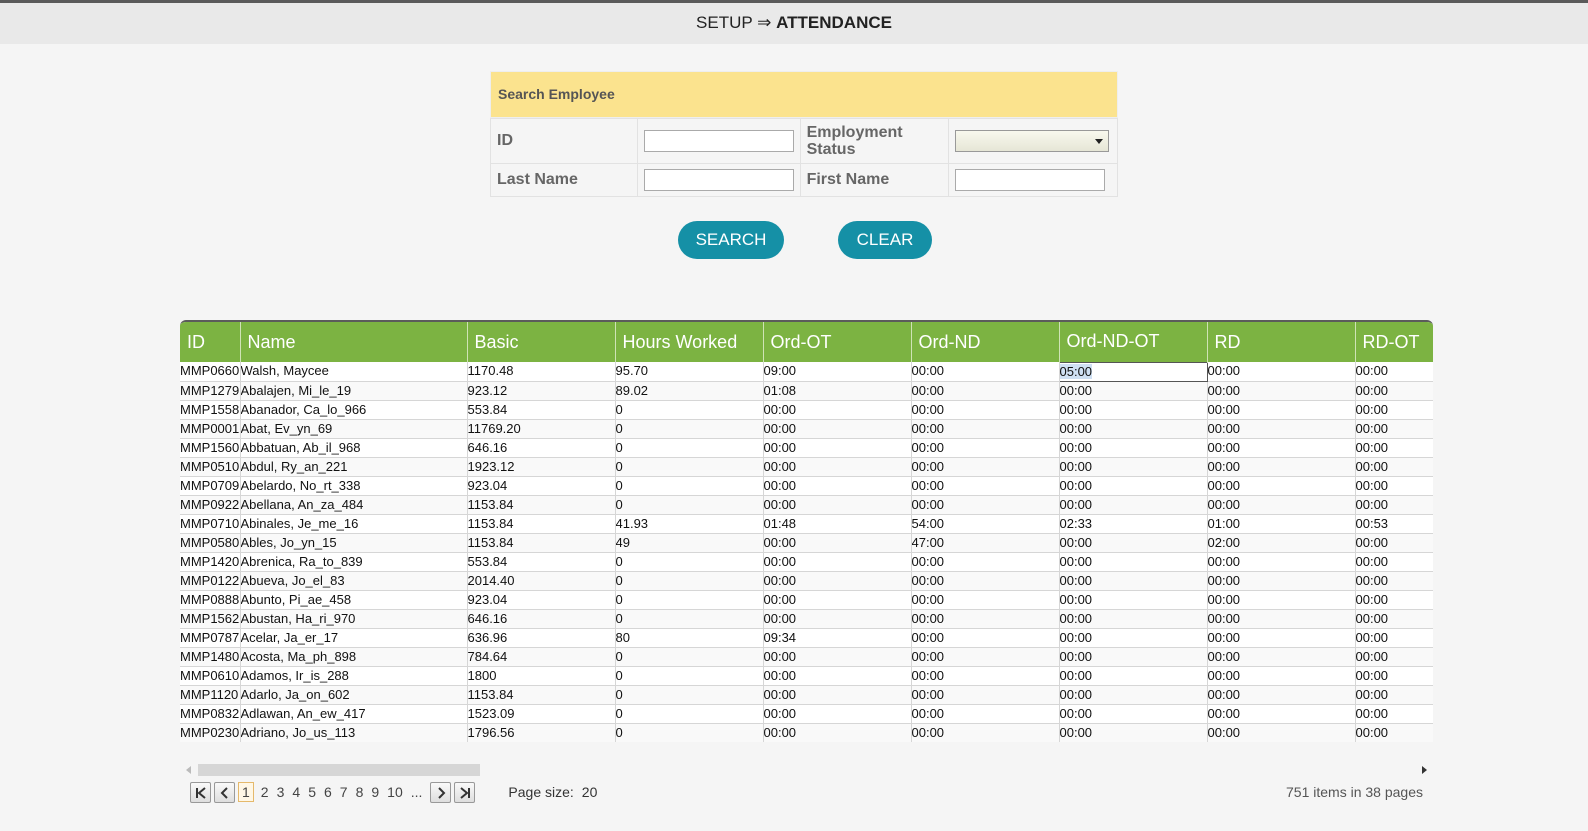 This screenshot has height=831, width=1588. Describe the element at coordinates (1133, 524) in the screenshot. I see `table-cell: 02:33` at that location.